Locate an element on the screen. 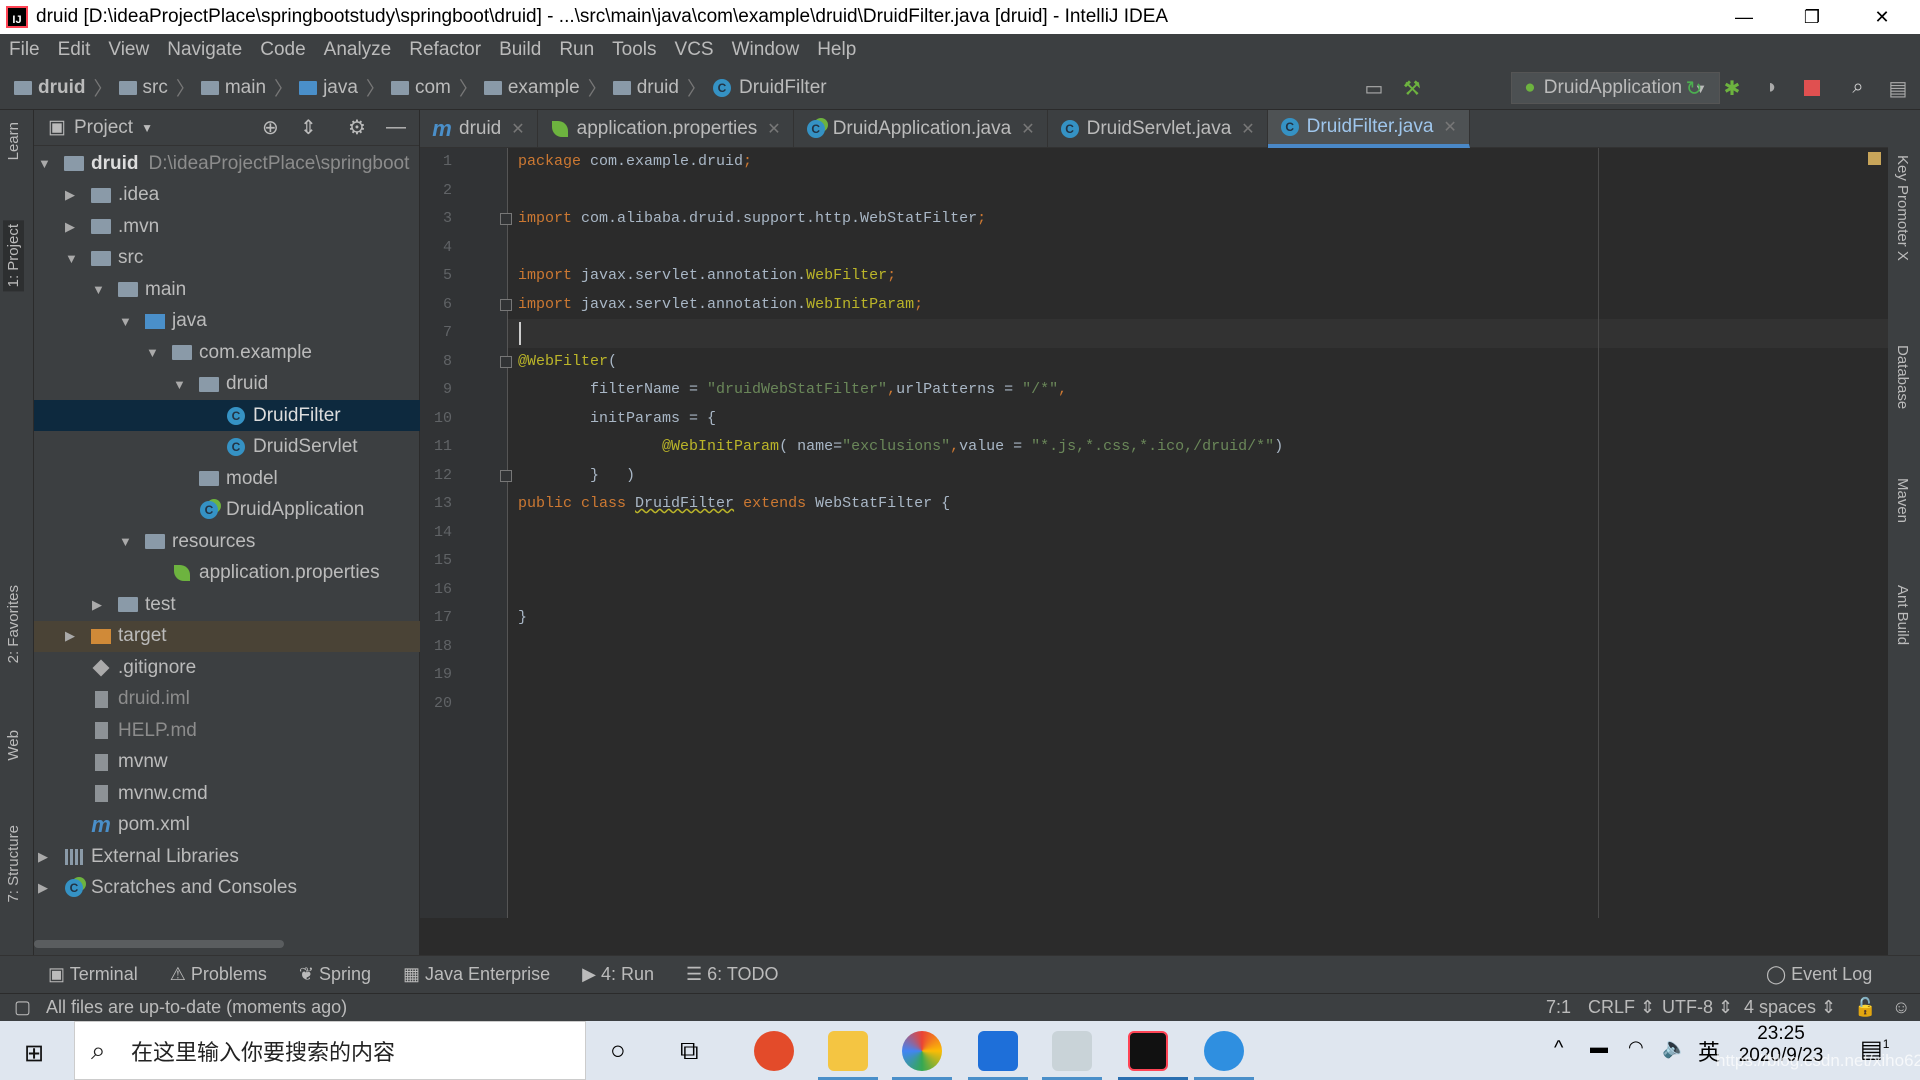 The width and height of the screenshot is (1920, 1080). maven-tab: Maven is located at coordinates (1902, 500).